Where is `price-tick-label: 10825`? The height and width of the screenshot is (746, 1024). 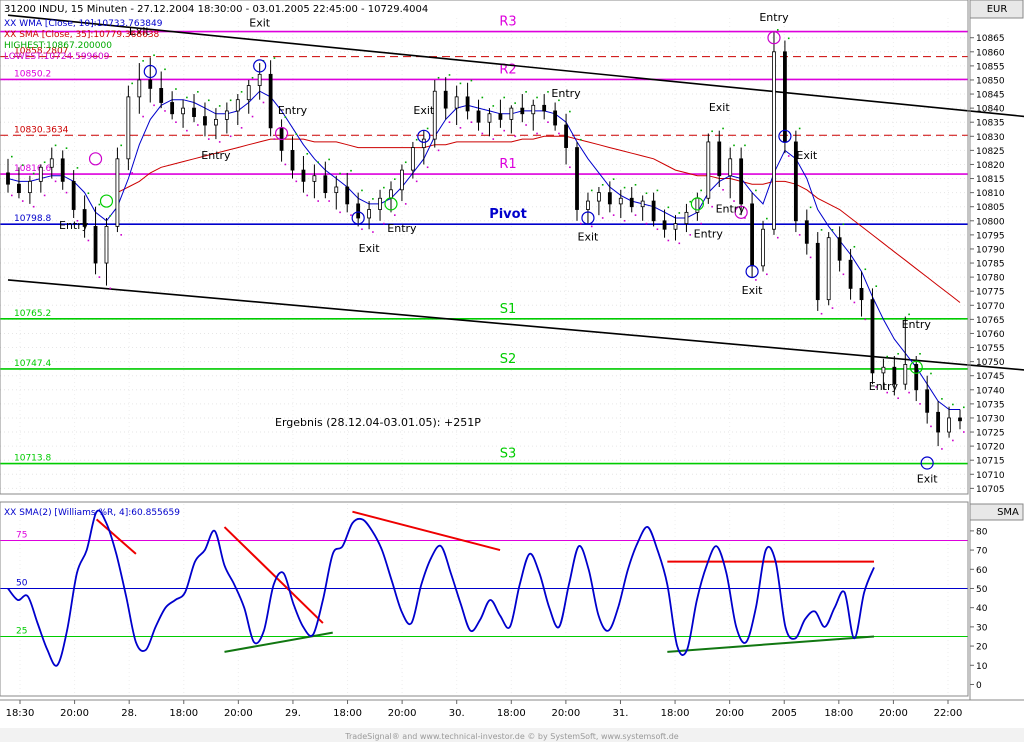
price-tick-label: 10825 is located at coordinates (990, 152).